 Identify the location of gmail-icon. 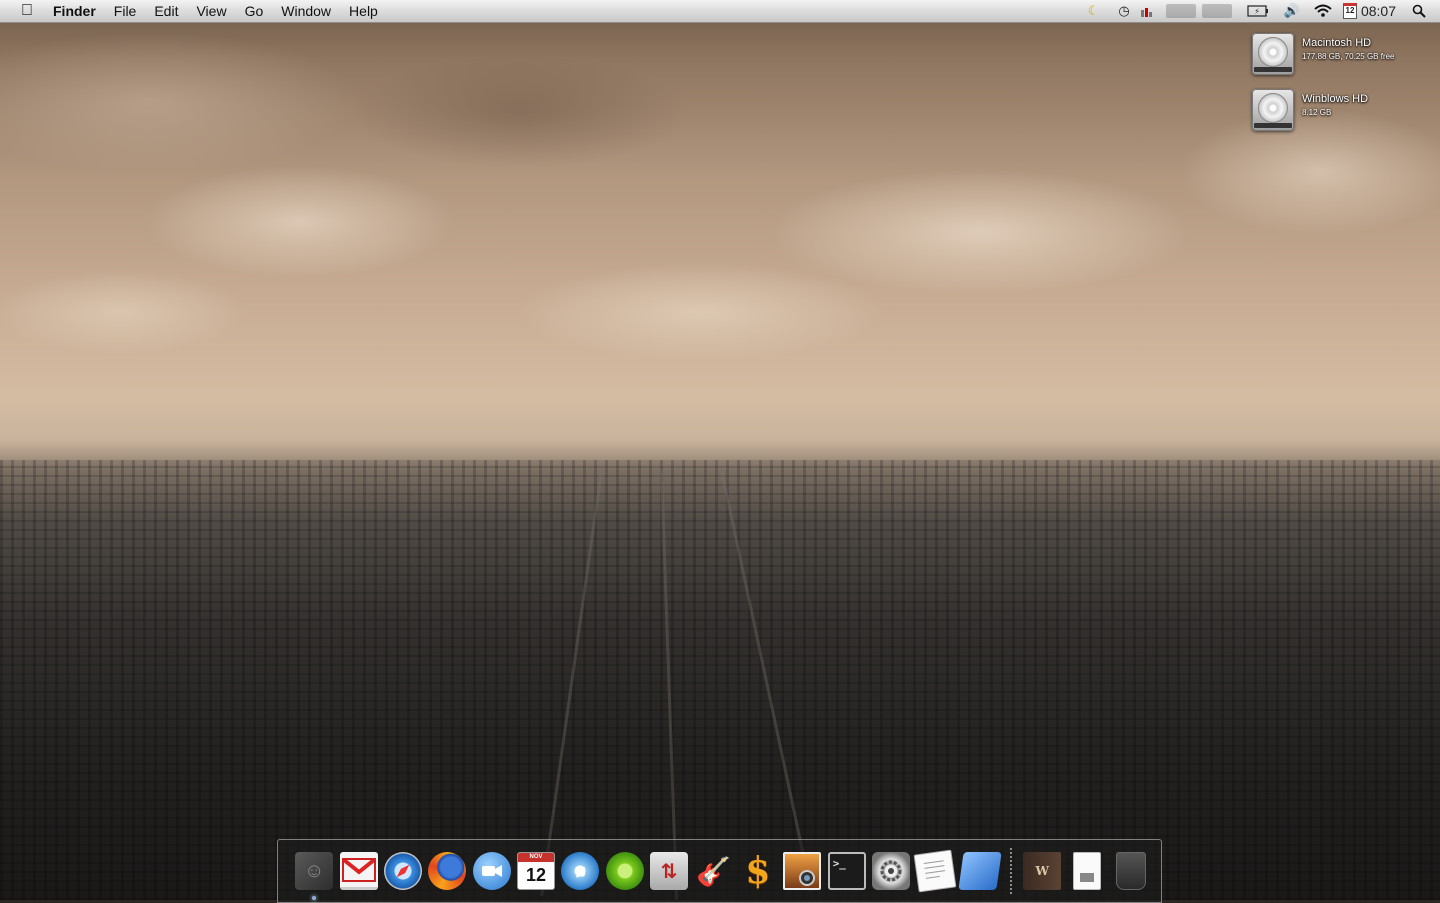
(358, 871).